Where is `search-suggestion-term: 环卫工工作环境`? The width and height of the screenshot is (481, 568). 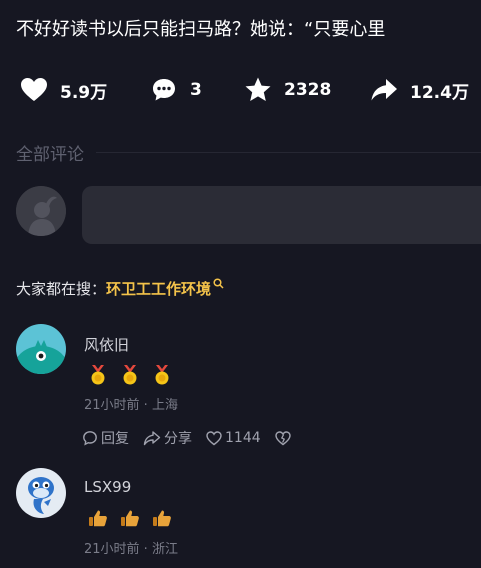
search-suggestion-term: 环卫工工作环境 is located at coordinates (158, 288).